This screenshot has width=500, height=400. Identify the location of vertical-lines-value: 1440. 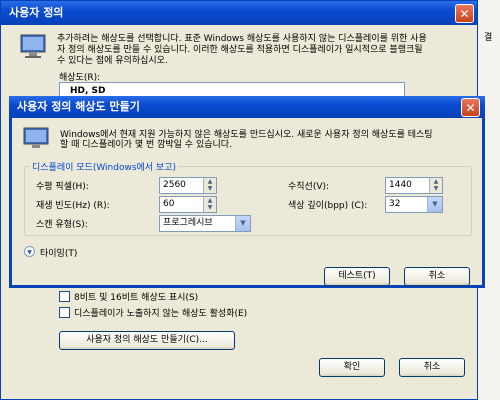
(400, 185).